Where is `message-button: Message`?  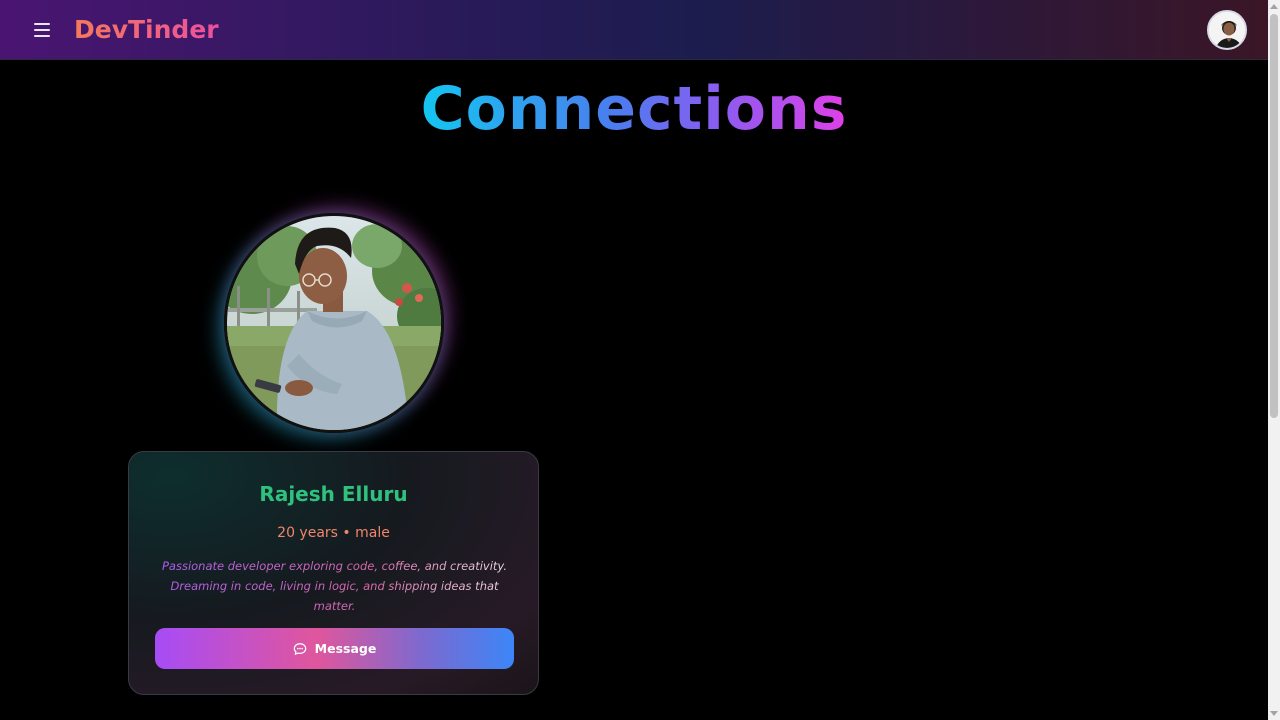
message-button: Message is located at coordinates (334, 648).